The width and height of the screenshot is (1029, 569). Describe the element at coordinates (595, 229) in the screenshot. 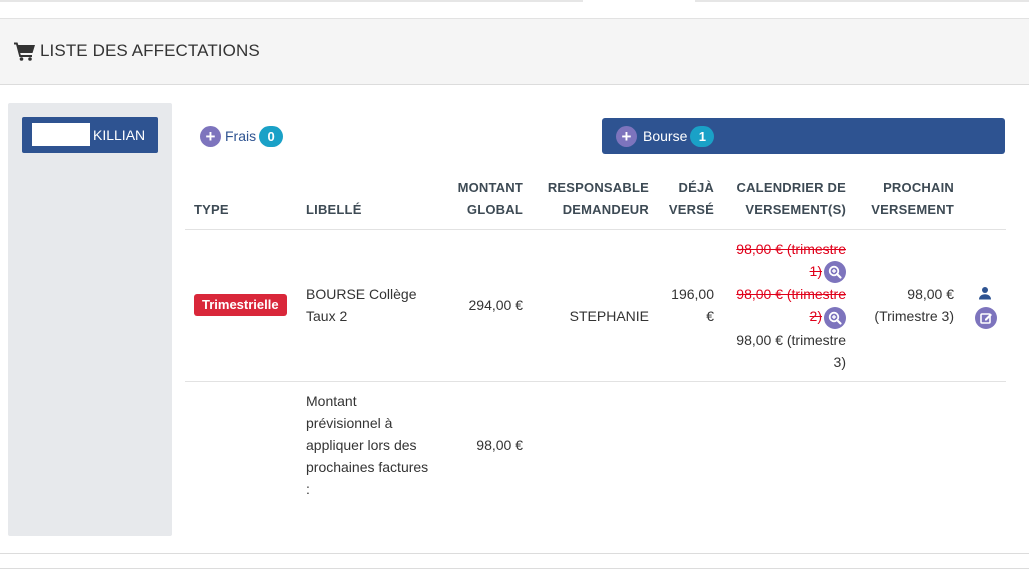

I see `header-divider` at that location.